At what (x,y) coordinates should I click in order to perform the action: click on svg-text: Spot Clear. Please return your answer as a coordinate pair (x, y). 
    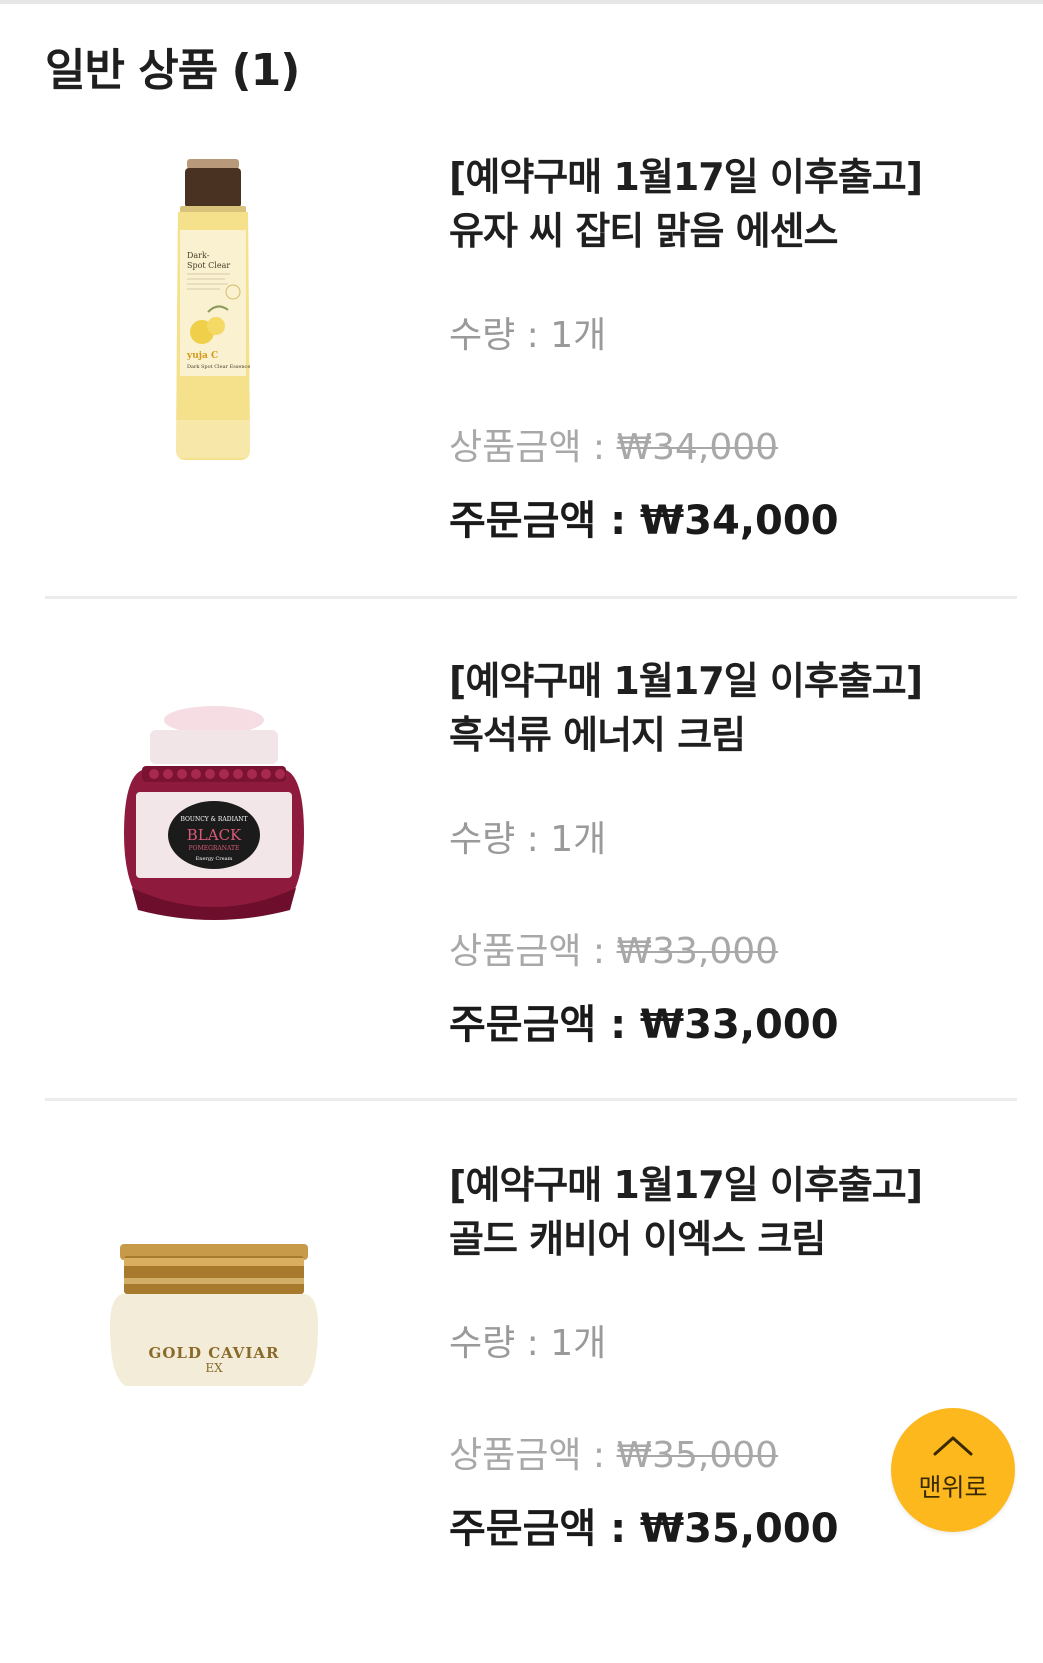
    Looking at the image, I should click on (208, 265).